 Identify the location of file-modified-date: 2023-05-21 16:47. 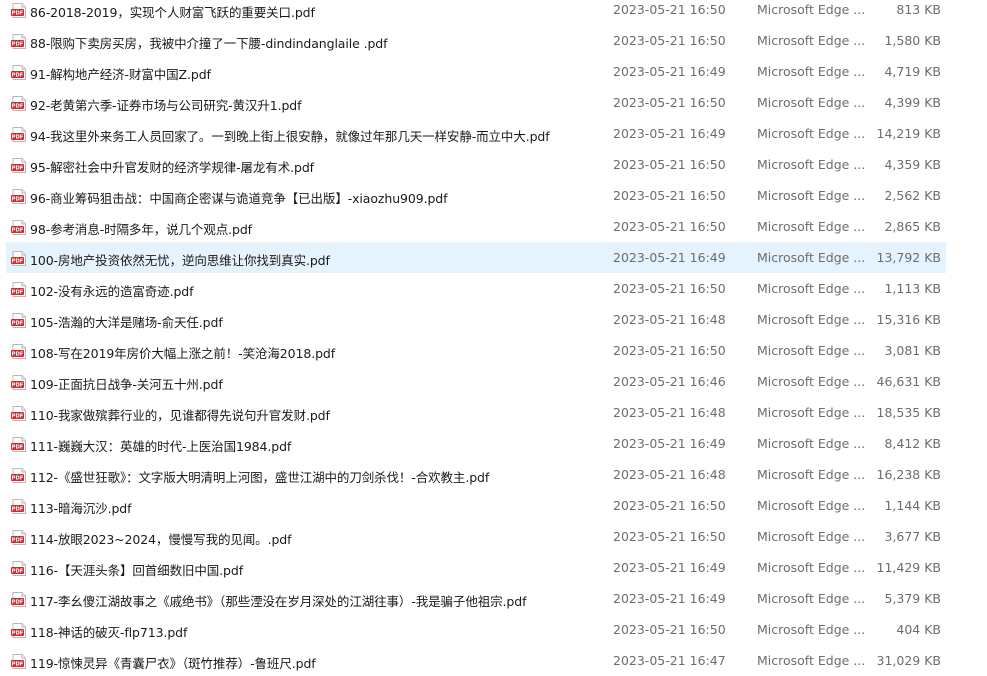
(669, 660).